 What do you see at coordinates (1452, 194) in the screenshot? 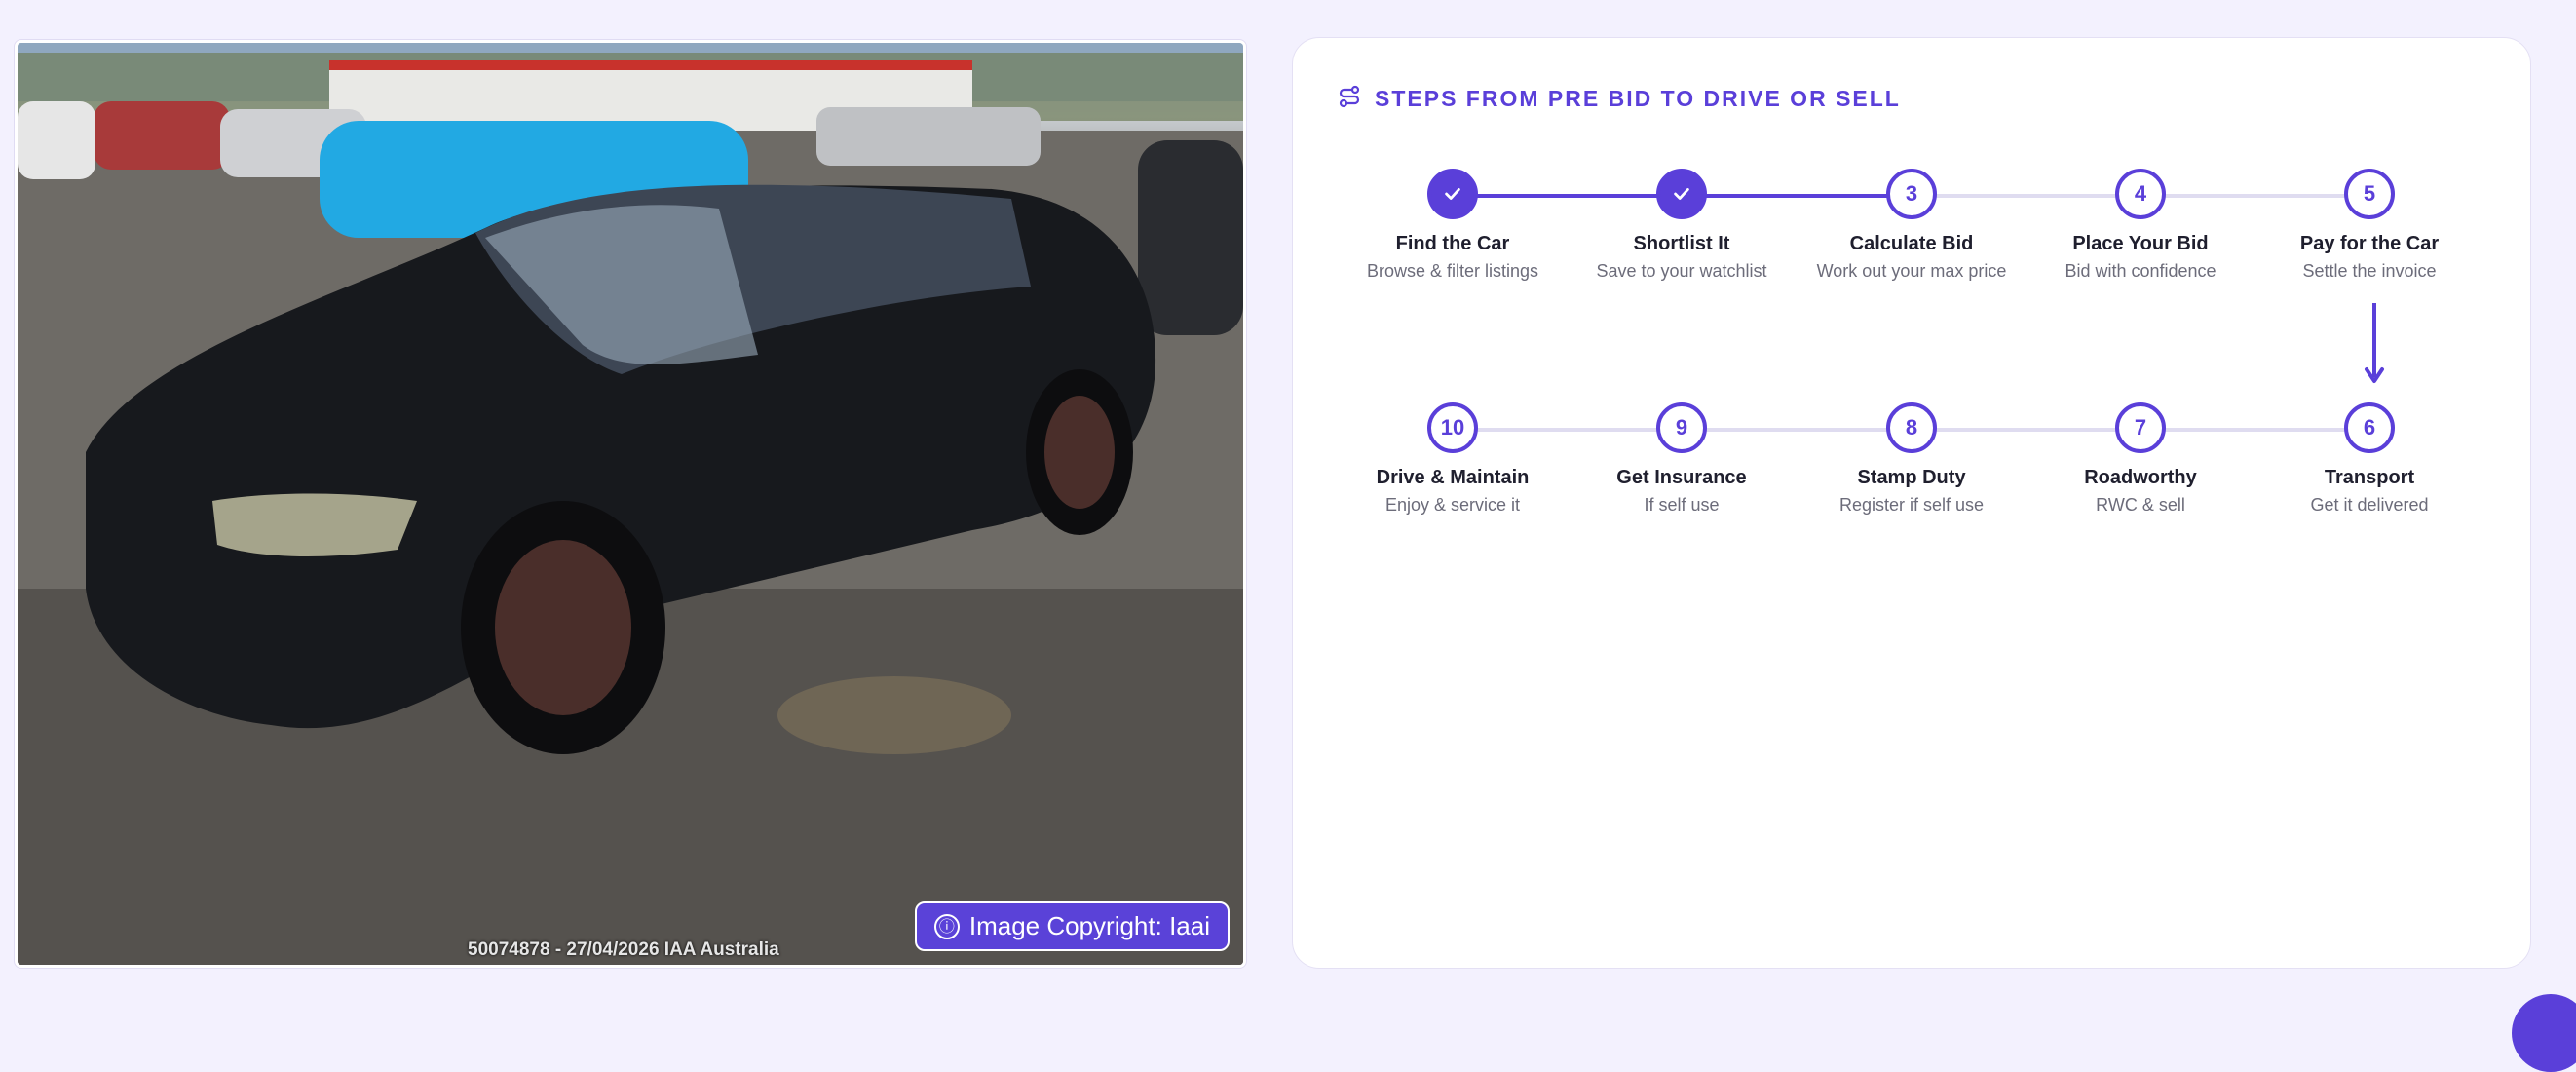
I see `step-1-checkmark-icon` at bounding box center [1452, 194].